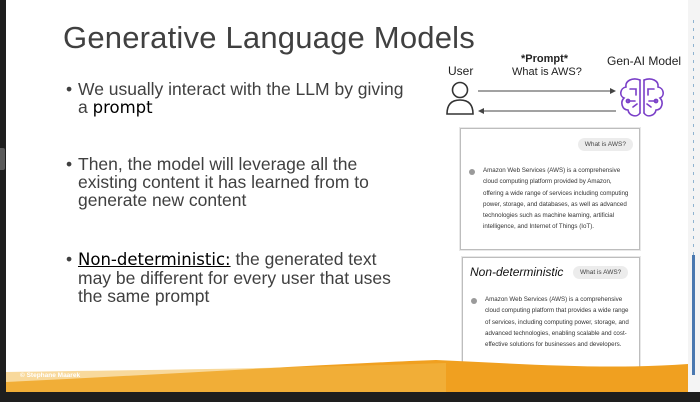  I want to click on prompt-term: prompt, so click(122, 107).